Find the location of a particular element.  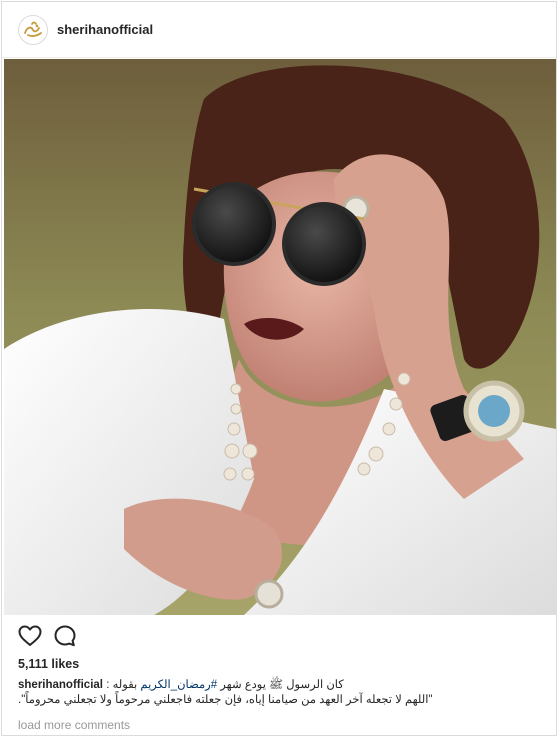

calligraphy-logo-icon is located at coordinates (33, 30).